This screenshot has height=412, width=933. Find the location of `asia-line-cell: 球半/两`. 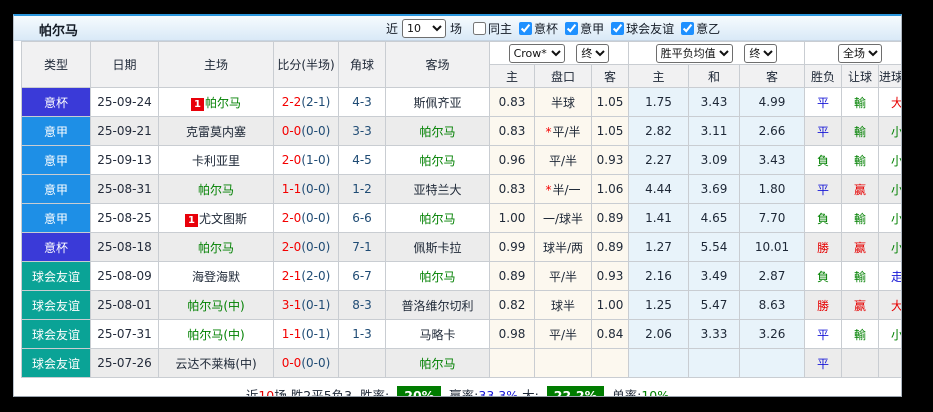

asia-line-cell: 球半/两 is located at coordinates (563, 247).